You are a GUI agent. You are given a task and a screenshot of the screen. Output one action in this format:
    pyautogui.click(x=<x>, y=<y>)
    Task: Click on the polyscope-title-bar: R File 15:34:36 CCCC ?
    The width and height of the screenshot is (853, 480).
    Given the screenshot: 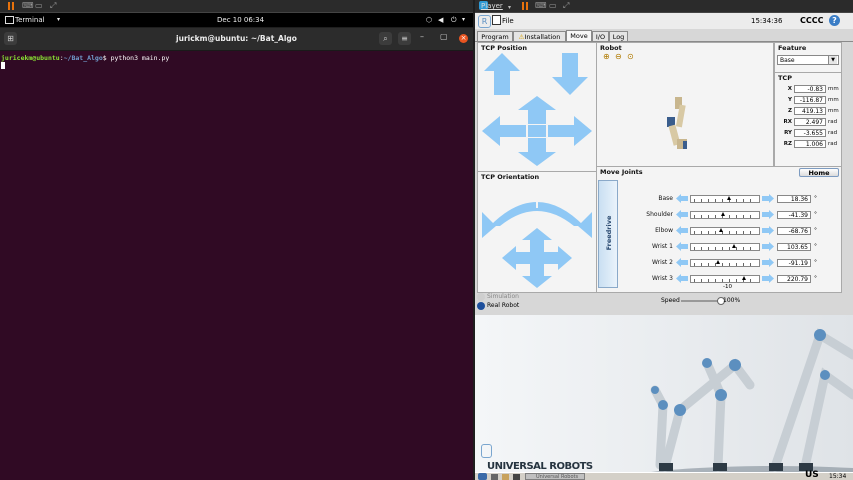 What is the action you would take?
    pyautogui.click(x=664, y=21)
    